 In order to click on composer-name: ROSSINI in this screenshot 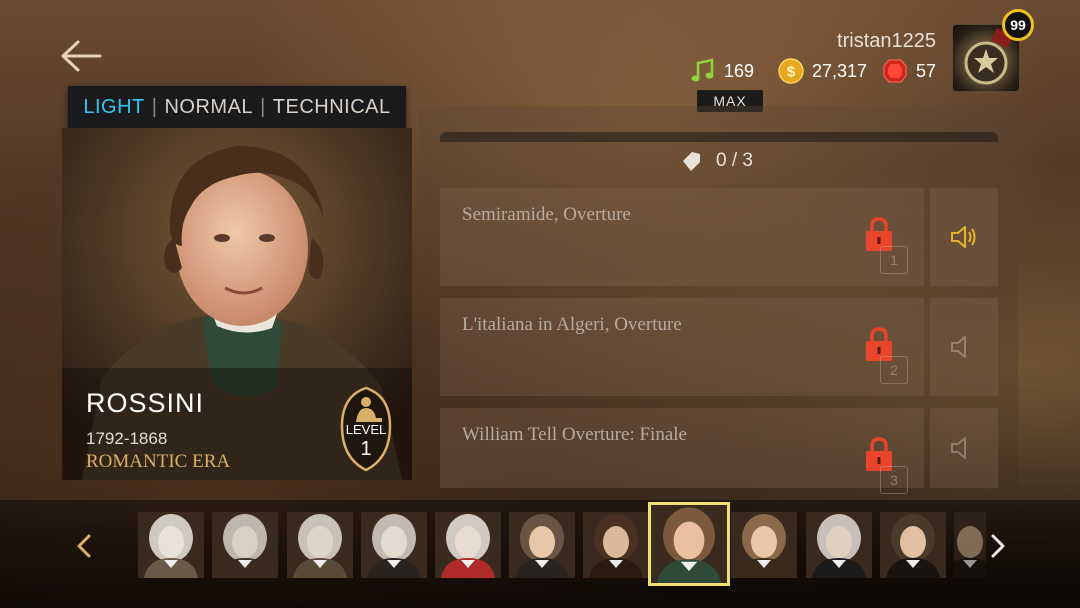, I will do `click(145, 403)`.